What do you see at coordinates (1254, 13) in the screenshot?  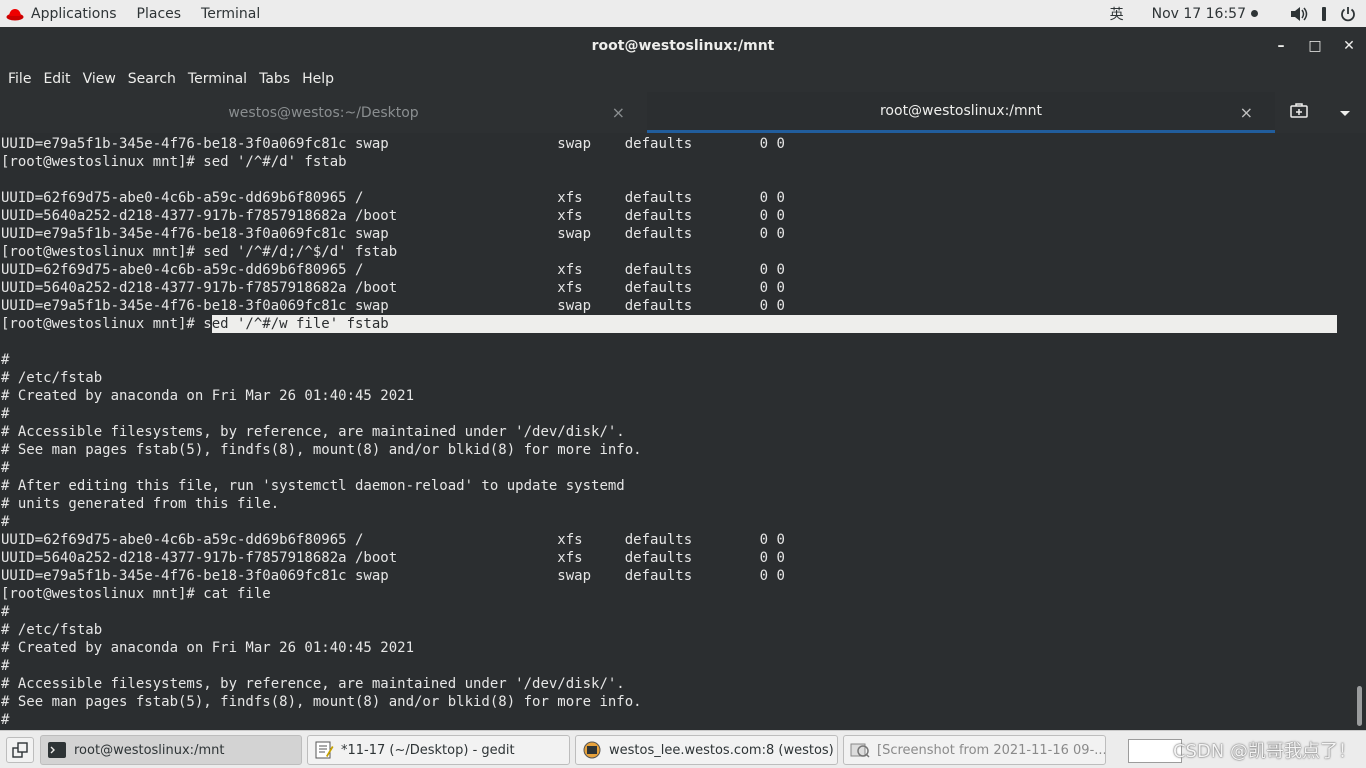 I see `notification-dot-icon` at bounding box center [1254, 13].